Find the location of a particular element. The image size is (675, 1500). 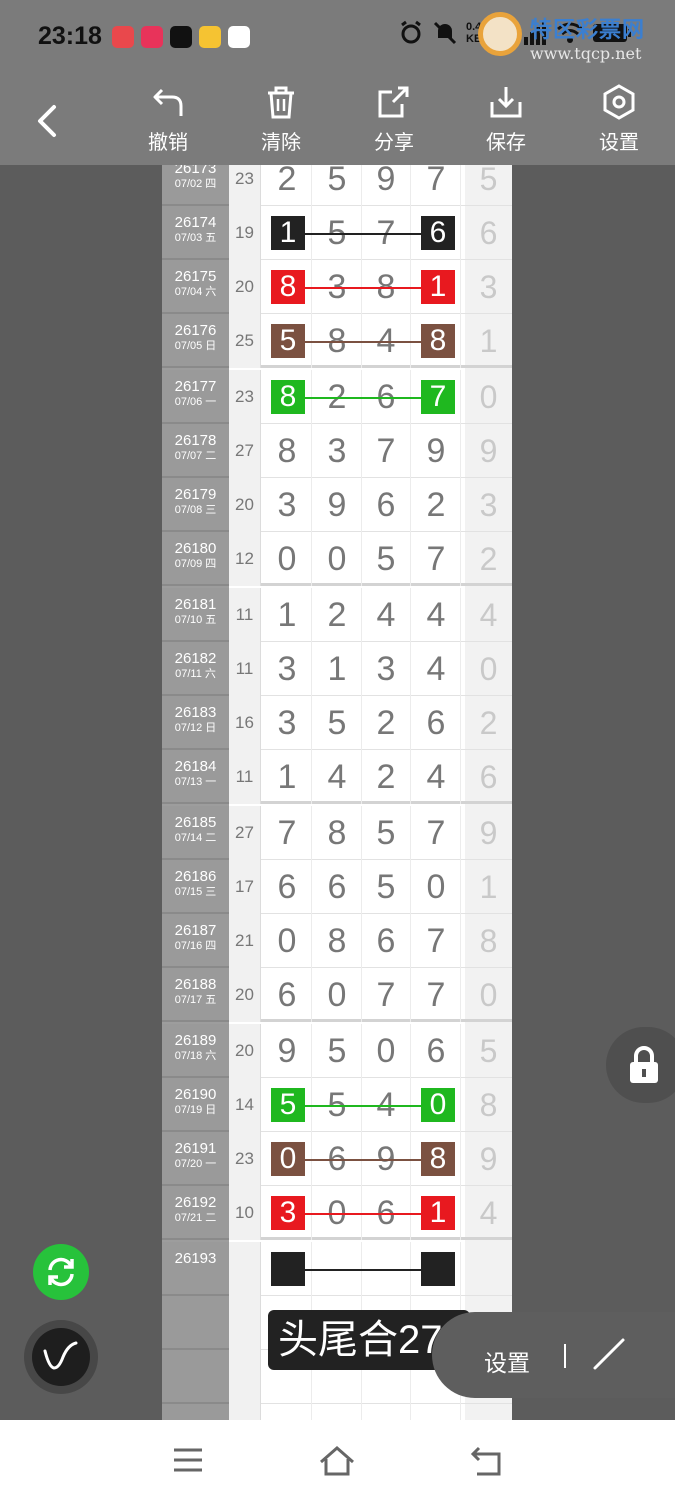

tail-cell: 1 is located at coordinates (488, 341).